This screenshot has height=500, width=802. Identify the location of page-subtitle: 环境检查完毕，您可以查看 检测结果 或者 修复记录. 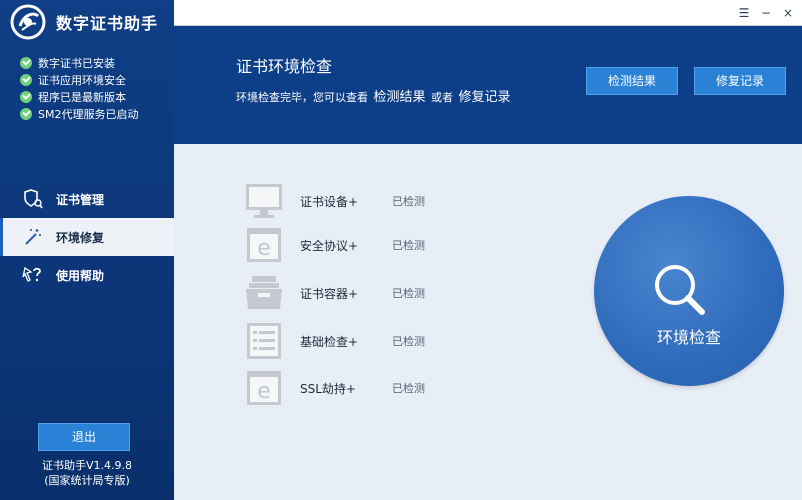
(374, 95).